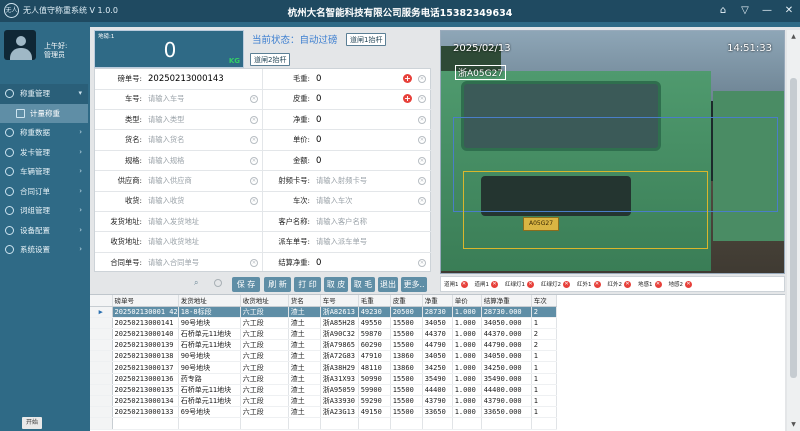  Describe the element at coordinates (339, 334) in the screenshot. I see `table-cell: 浙A90C32` at that location.